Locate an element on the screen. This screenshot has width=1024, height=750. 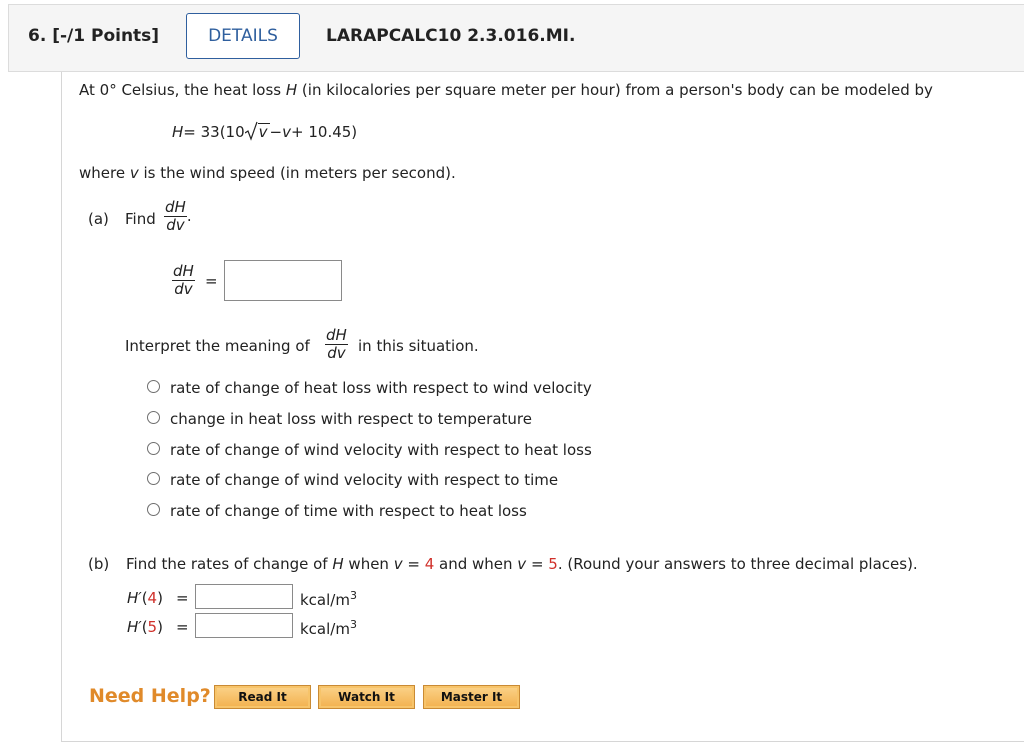
h-prime-4-label: H′(4) is located at coordinates (145, 598).